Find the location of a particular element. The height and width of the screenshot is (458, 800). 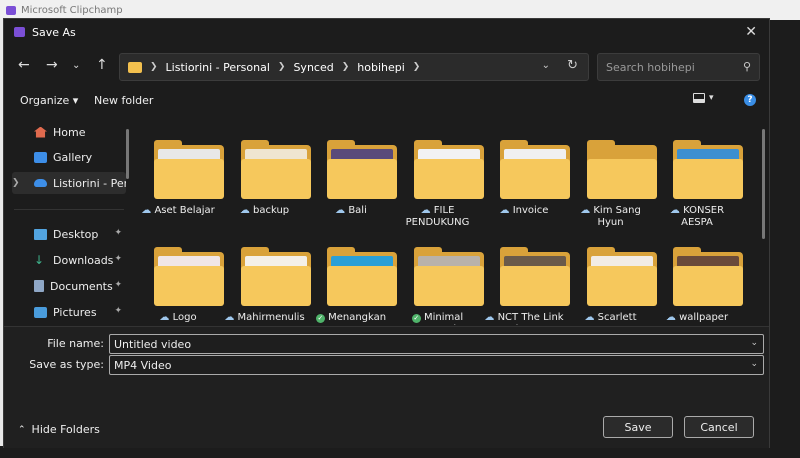

breadcrumb-item: Synced is located at coordinates (313, 67).